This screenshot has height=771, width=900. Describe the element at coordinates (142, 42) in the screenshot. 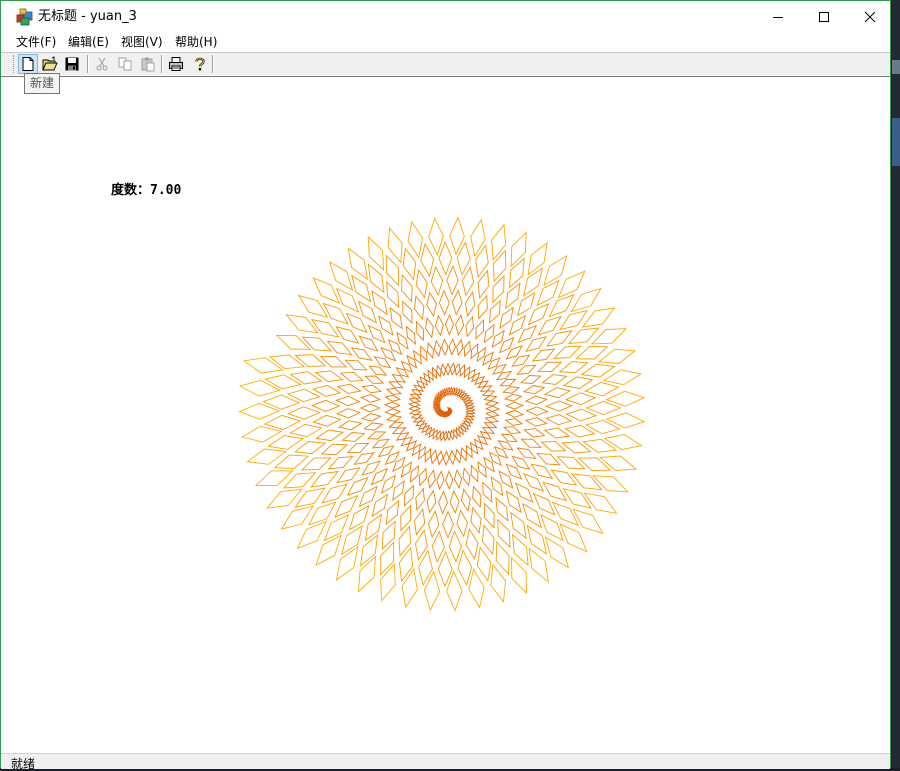

I see `menu-view: 视图(V)` at that location.